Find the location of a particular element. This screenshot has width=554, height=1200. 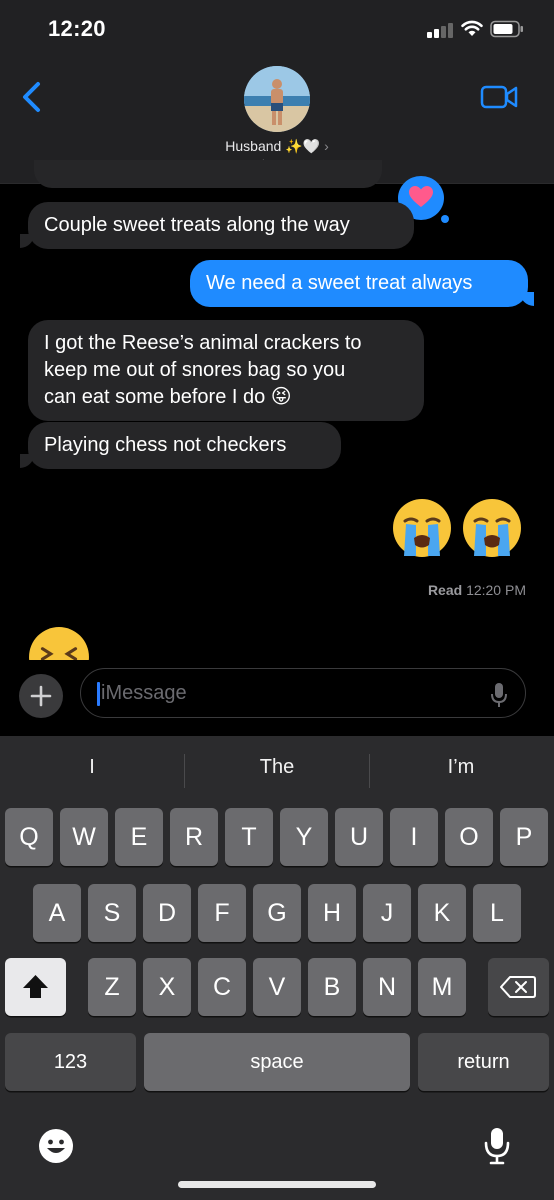

imessage-input: iMessage is located at coordinates (303, 693).